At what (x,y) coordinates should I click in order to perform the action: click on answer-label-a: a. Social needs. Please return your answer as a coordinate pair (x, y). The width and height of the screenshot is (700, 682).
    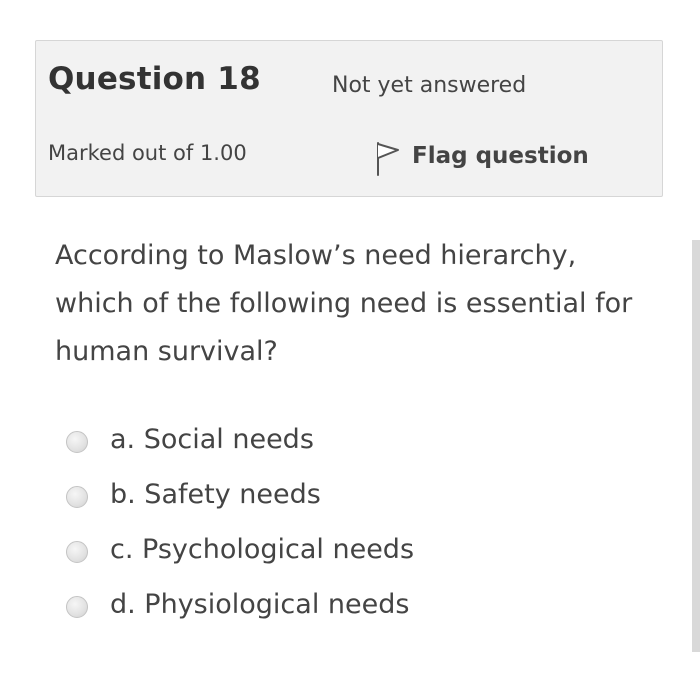
    Looking at the image, I should click on (212, 439).